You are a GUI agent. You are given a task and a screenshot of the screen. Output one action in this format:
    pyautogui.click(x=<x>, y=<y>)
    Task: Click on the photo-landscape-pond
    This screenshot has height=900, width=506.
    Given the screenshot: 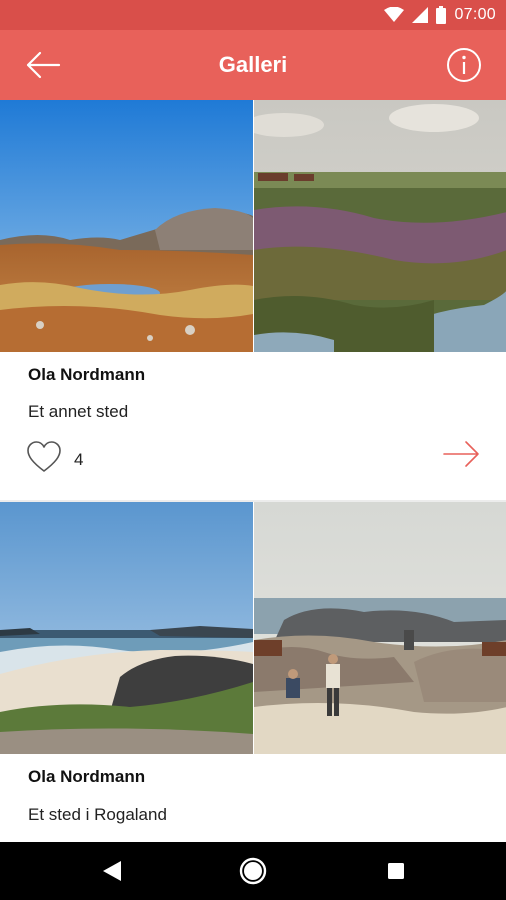 What is the action you would take?
    pyautogui.click(x=126, y=226)
    